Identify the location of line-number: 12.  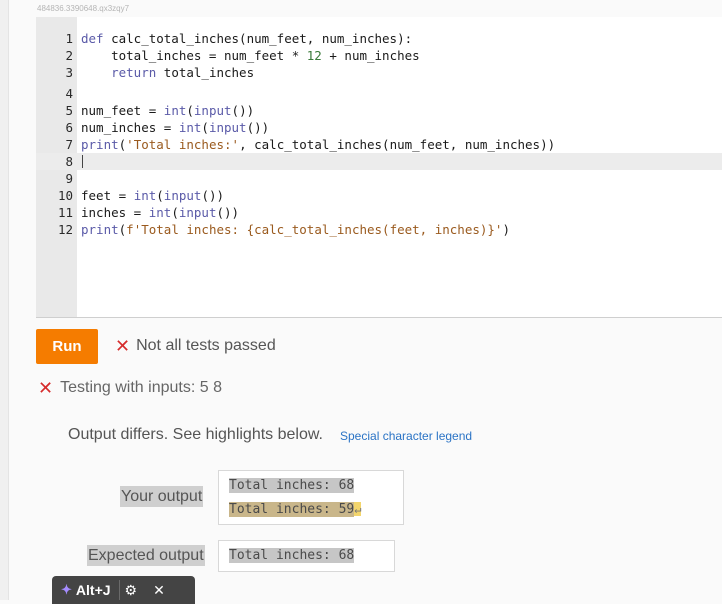
(65, 229).